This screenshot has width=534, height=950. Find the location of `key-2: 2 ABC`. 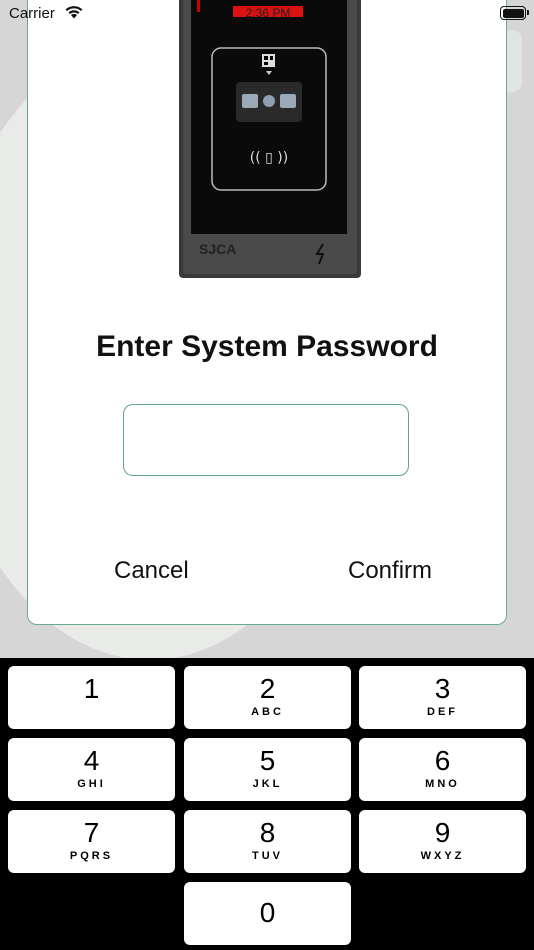

key-2: 2 ABC is located at coordinates (267, 697).